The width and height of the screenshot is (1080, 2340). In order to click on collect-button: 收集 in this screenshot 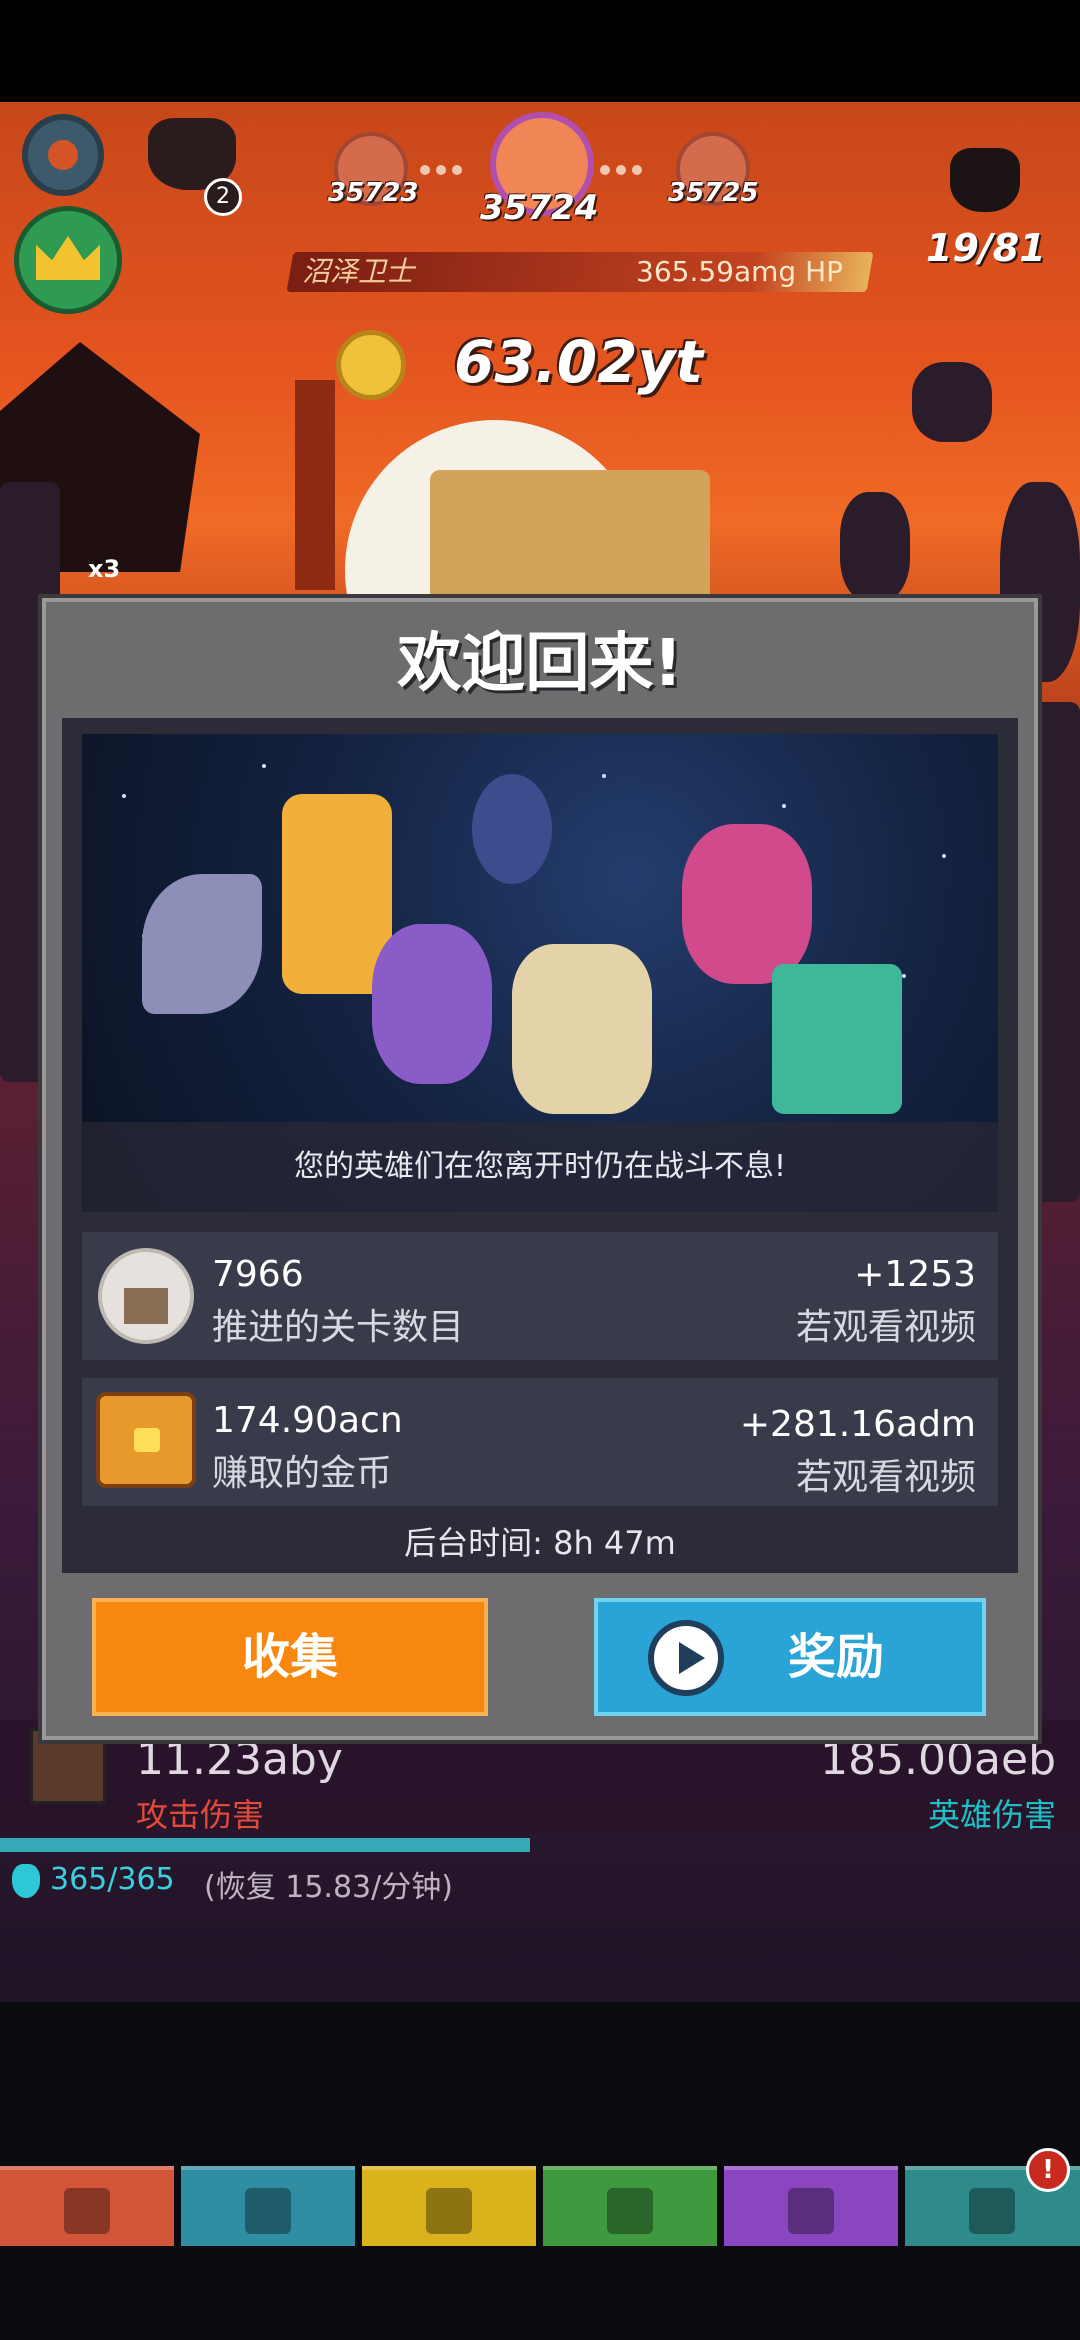, I will do `click(290, 1657)`.